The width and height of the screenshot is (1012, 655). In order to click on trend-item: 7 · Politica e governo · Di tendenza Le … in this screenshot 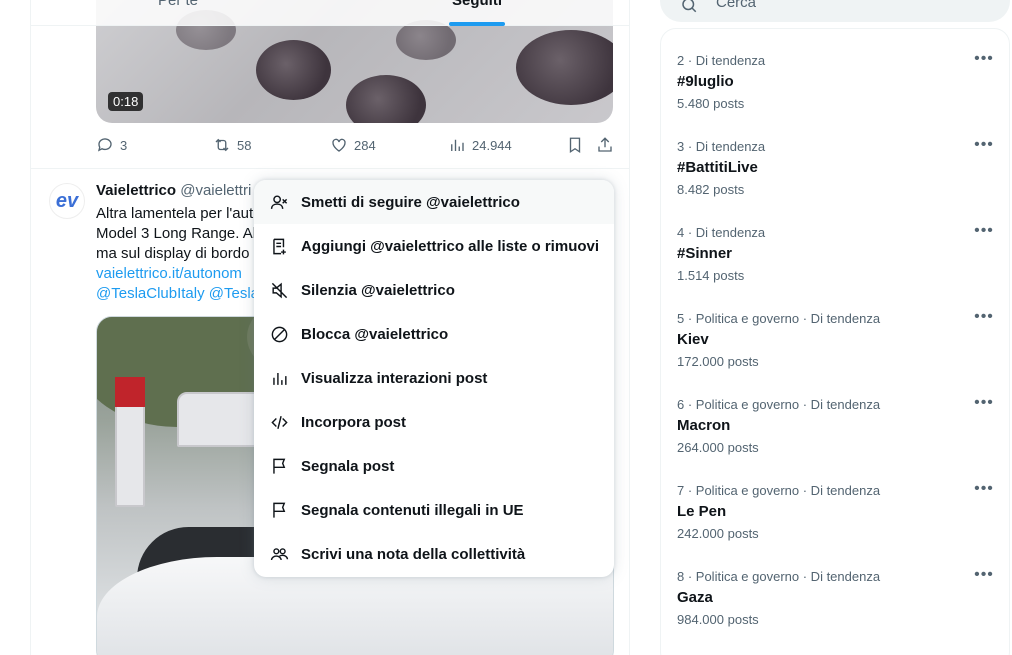, I will do `click(835, 502)`.